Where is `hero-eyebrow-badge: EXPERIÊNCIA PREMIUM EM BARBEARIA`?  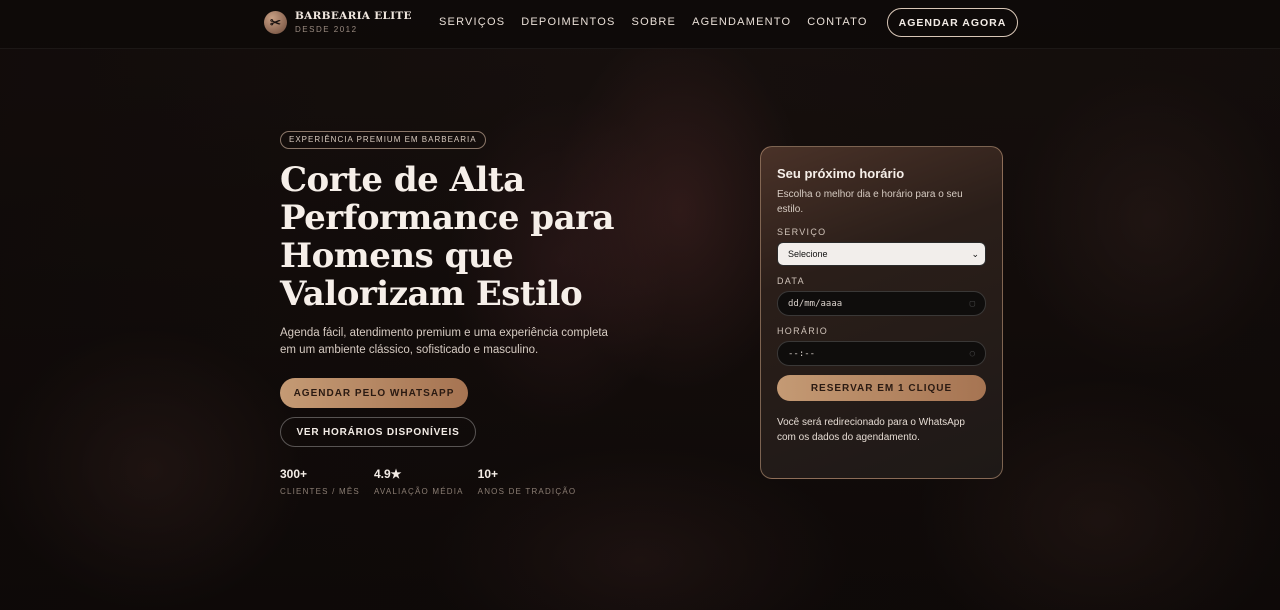
hero-eyebrow-badge: EXPERIÊNCIA PREMIUM EM BARBEARIA is located at coordinates (383, 140).